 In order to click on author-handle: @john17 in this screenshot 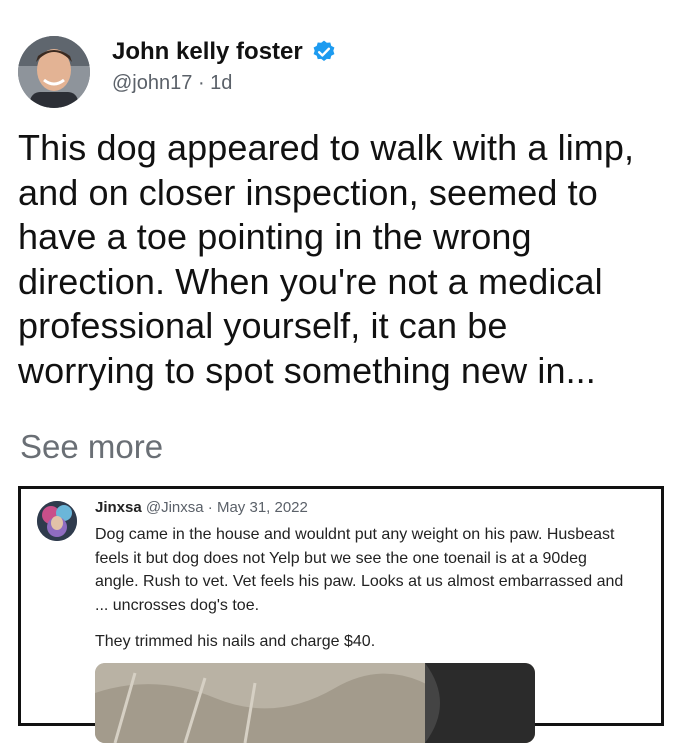, I will do `click(152, 83)`.